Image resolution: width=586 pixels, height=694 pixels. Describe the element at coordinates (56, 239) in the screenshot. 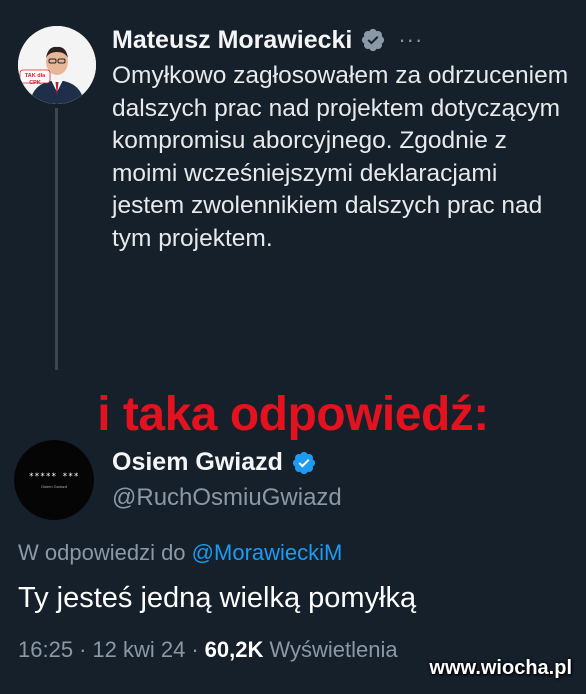

I see `thread-line` at that location.